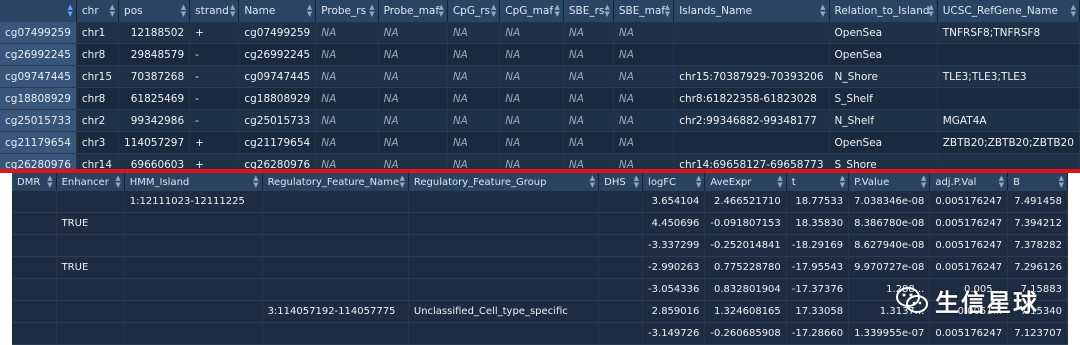 The width and height of the screenshot is (1080, 345). What do you see at coordinates (1037, 333) in the screenshot?
I see `table-cell: 7.123707` at bounding box center [1037, 333].